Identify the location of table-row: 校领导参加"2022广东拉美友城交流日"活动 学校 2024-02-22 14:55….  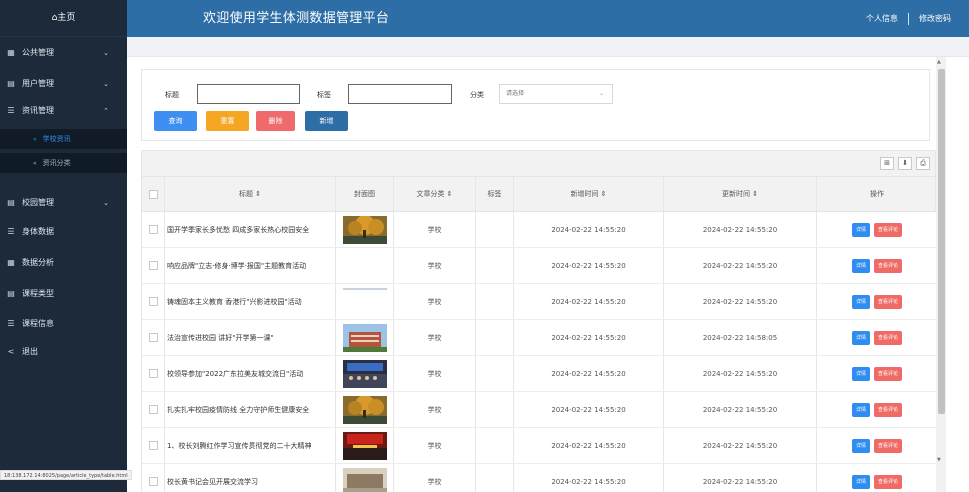
(538, 374).